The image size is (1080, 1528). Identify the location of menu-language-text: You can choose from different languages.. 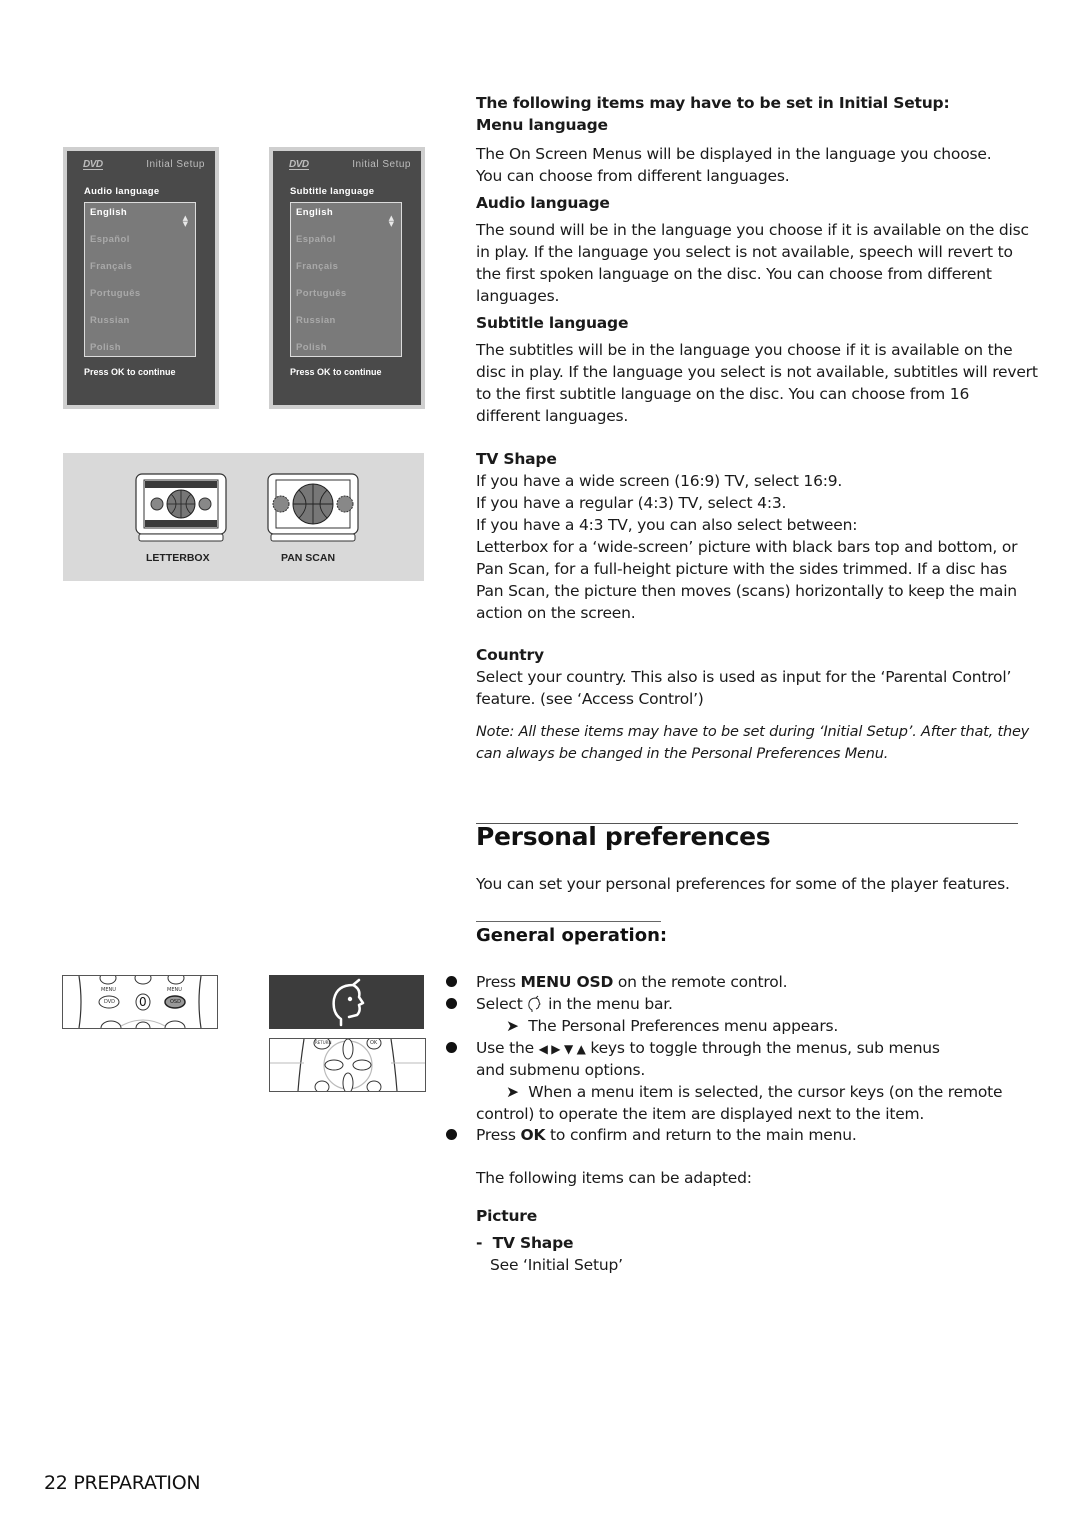
(633, 176).